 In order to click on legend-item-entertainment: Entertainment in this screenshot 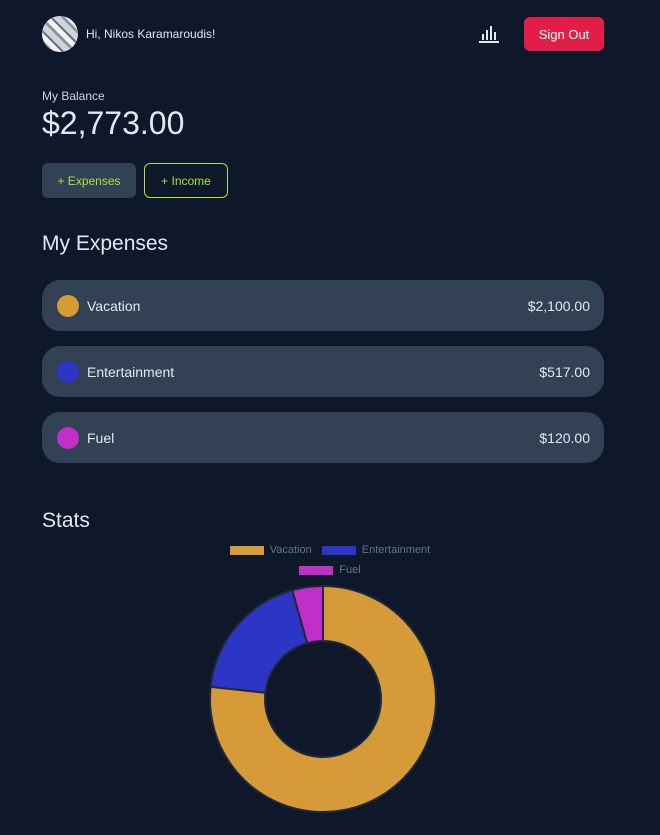, I will do `click(376, 550)`.